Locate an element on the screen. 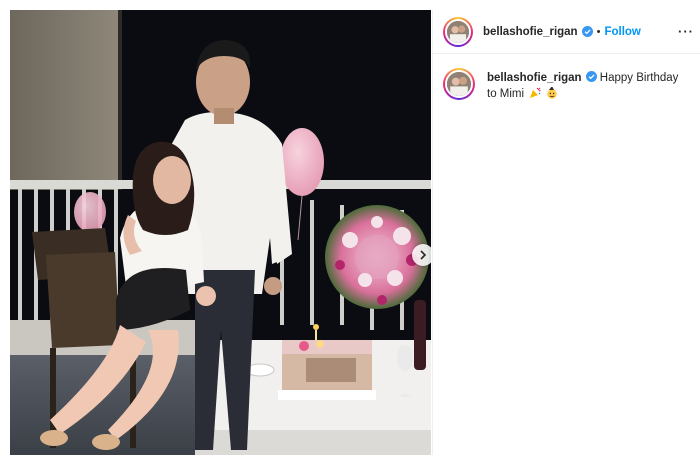 This screenshot has height=465, width=700. caption-username-link: bellashofie_rigan is located at coordinates (534, 78).